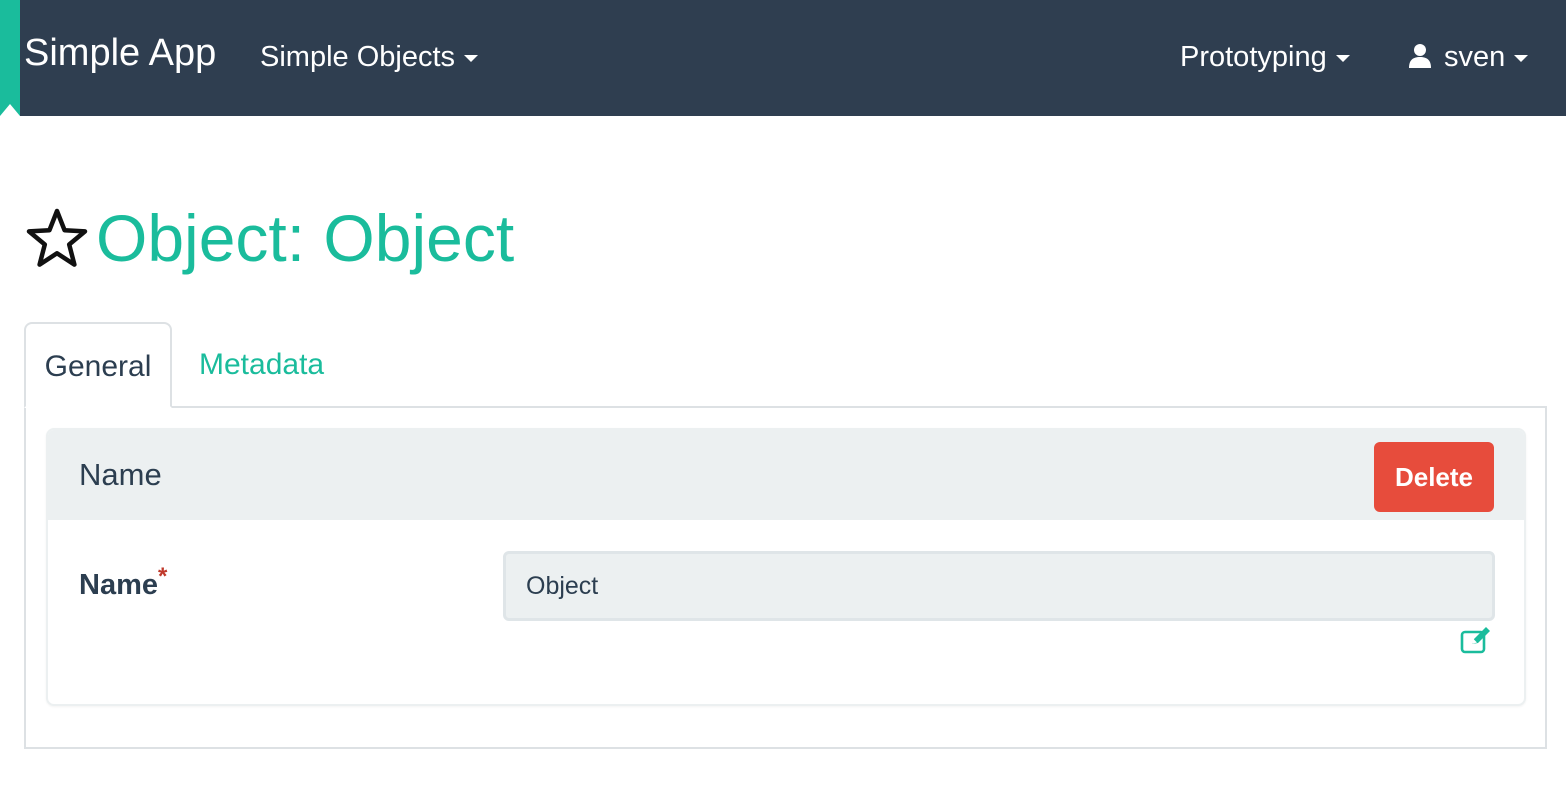 Image resolution: width=1566 pixels, height=796 pixels. I want to click on user-icon, so click(1420, 56).